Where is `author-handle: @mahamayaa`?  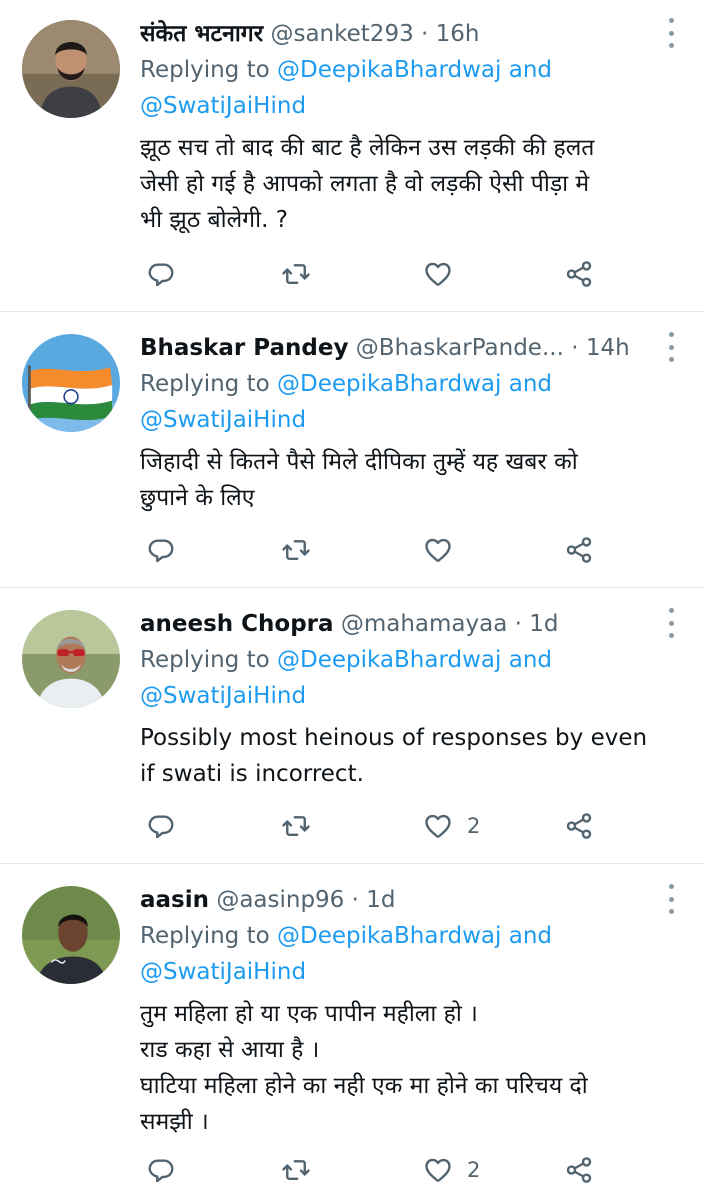
author-handle: @mahamayaa is located at coordinates (424, 624).